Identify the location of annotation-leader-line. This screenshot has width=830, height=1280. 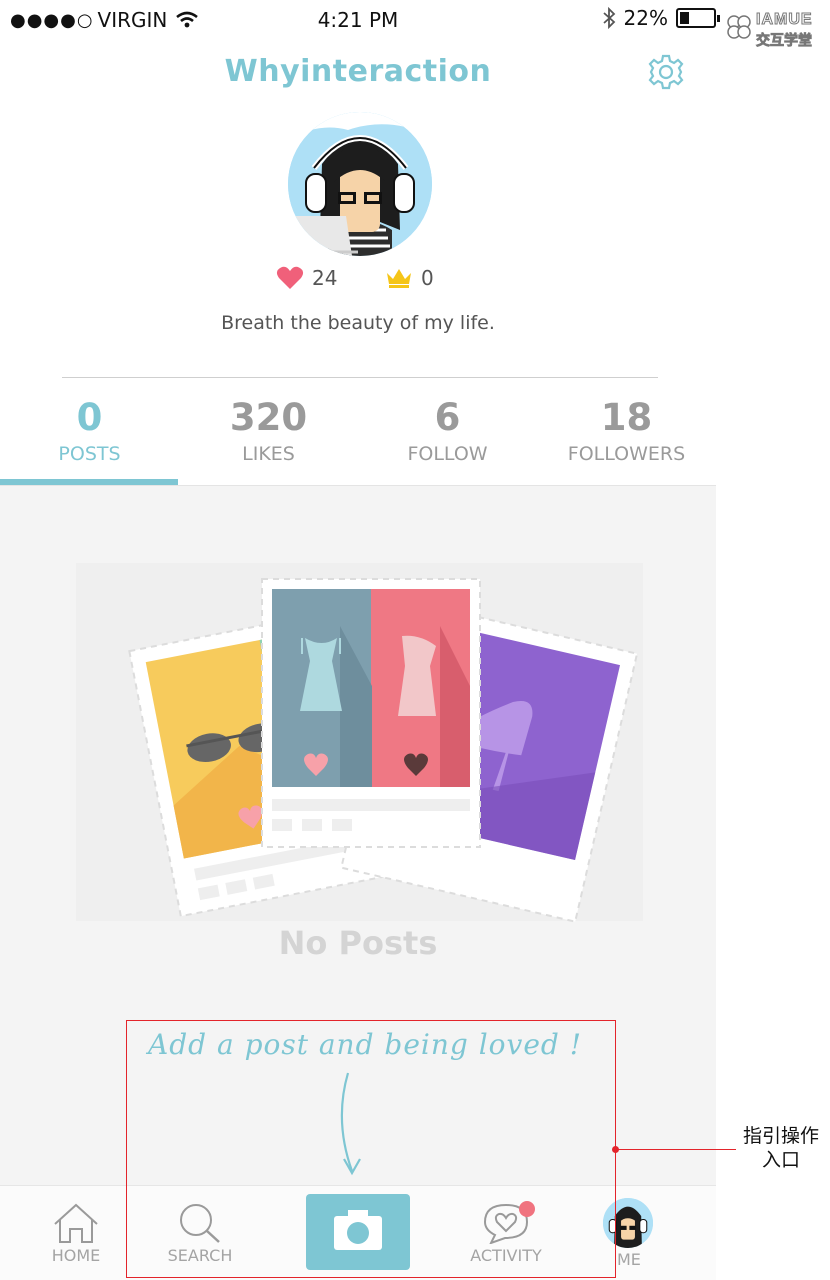
(676, 1149).